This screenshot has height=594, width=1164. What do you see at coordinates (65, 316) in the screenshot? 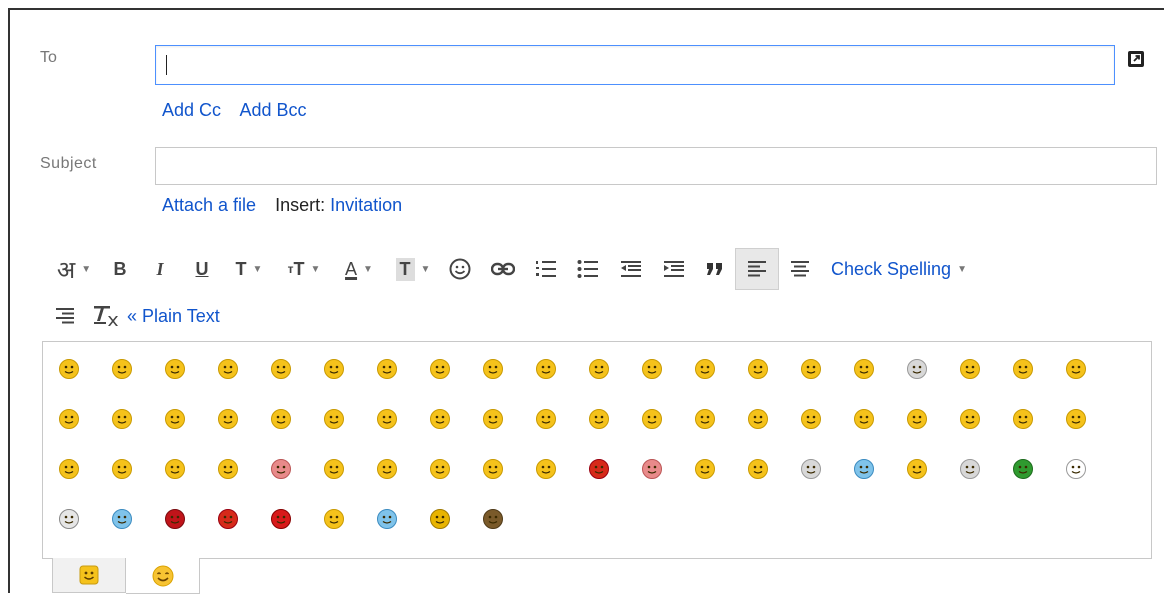
I see `align-right-button` at bounding box center [65, 316].